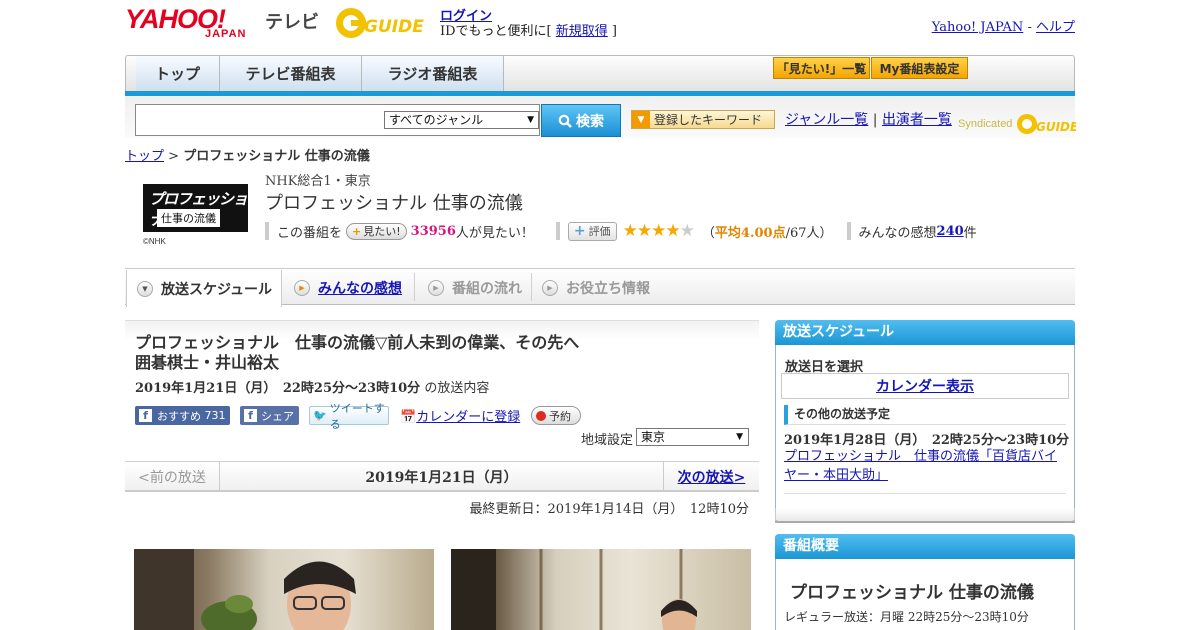  Describe the element at coordinates (178, 73) in the screenshot. I see `nav-tab-top: トップ` at that location.